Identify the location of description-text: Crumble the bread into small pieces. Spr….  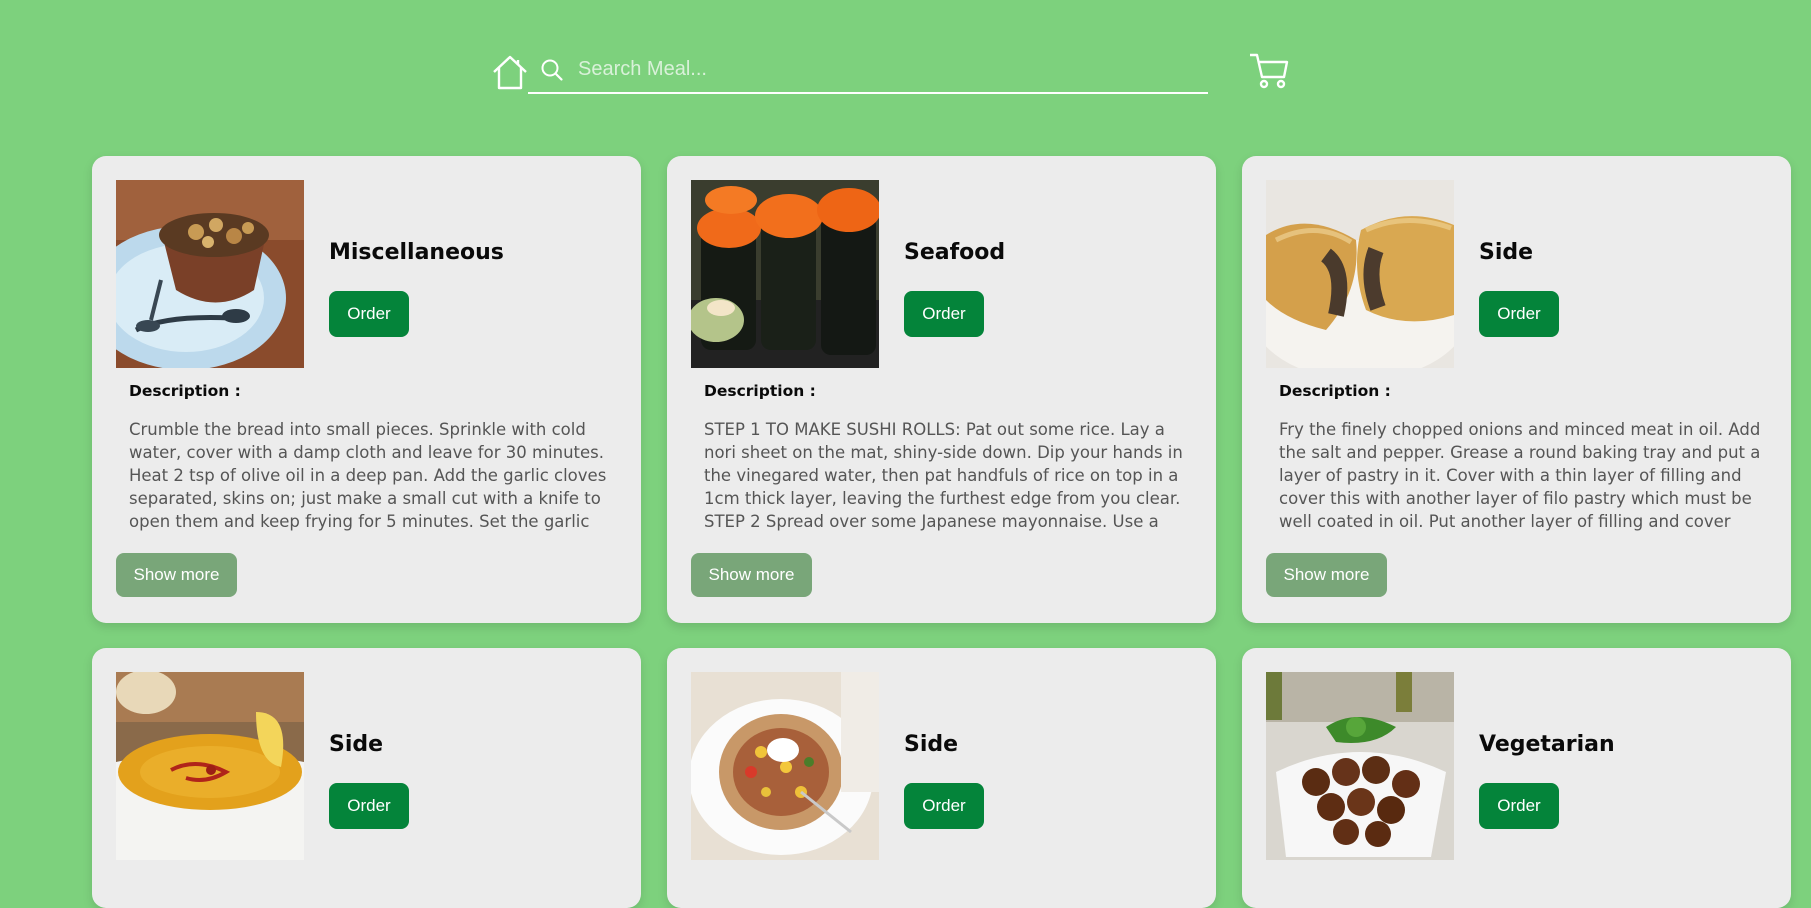
(368, 475).